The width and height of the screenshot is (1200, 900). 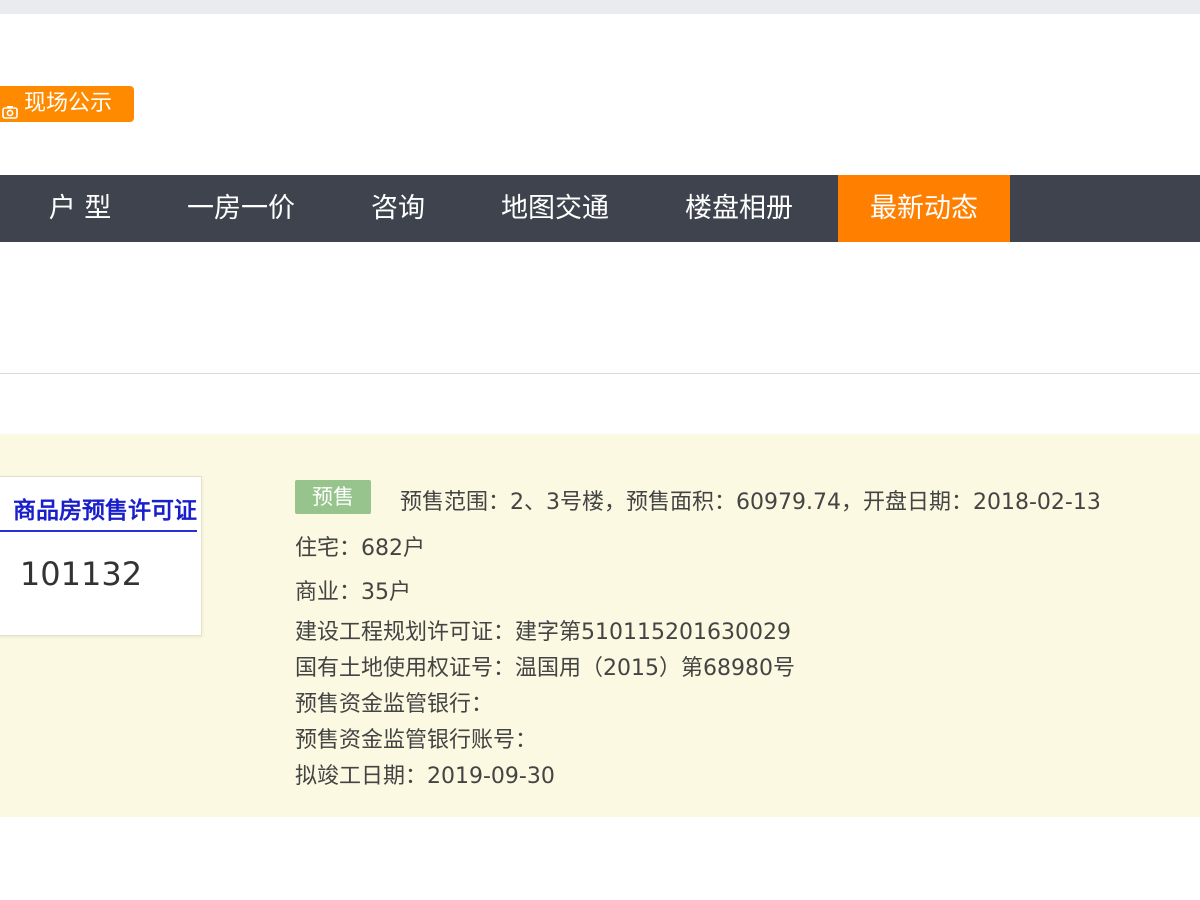 I want to click on permit-divider, so click(x=98, y=531).